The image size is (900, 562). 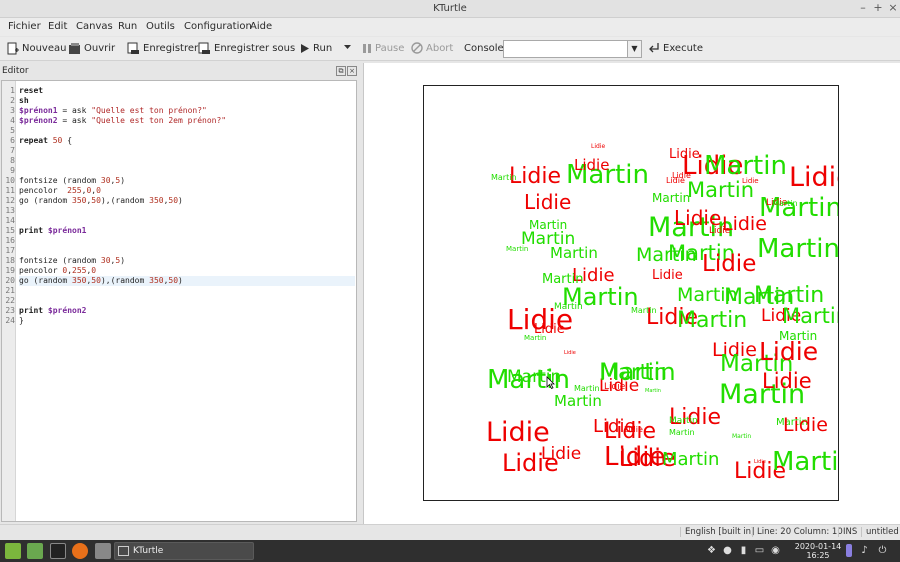 I want to click on taskbar-kturtle-button: KTurtle, so click(x=184, y=551).